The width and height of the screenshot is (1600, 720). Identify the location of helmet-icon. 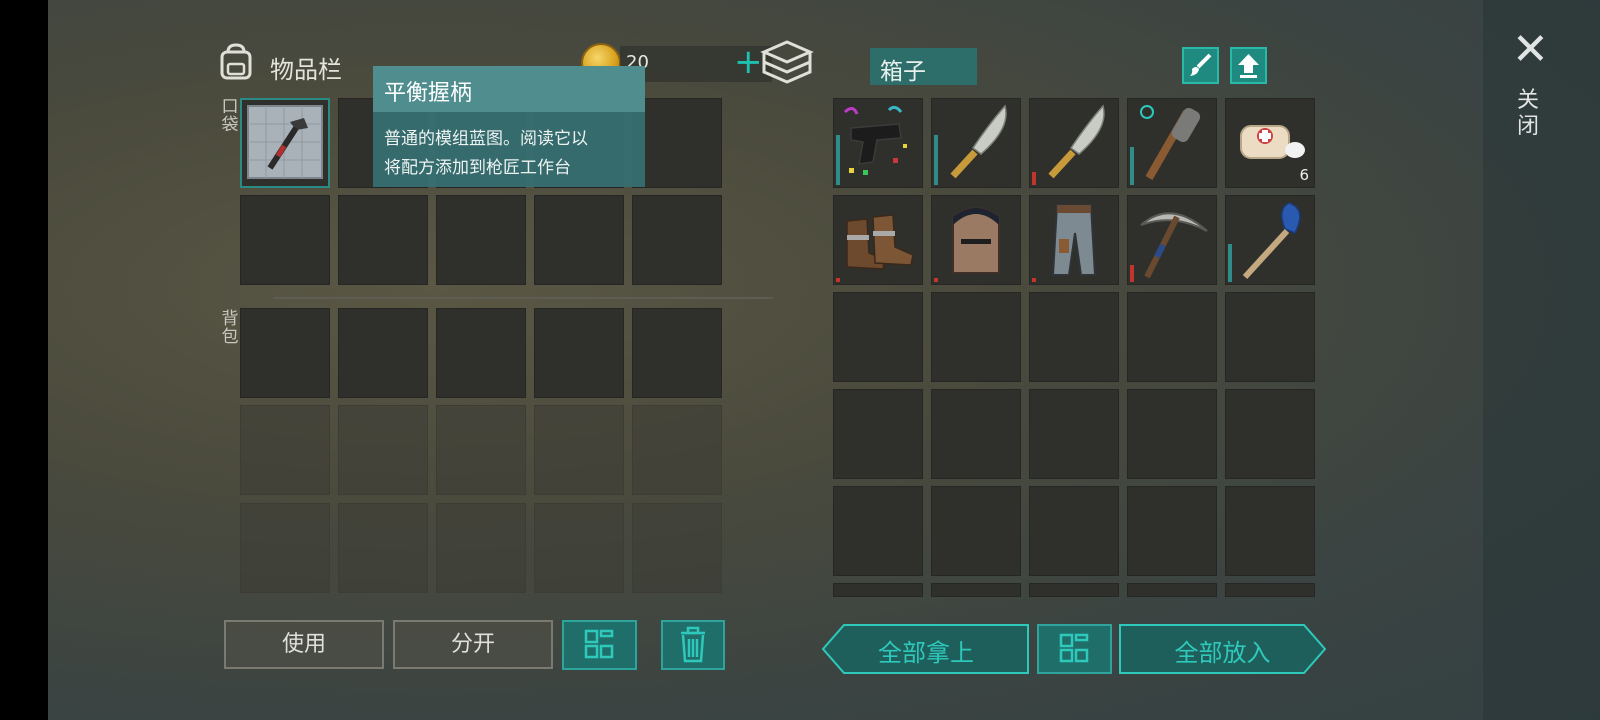
(976, 240).